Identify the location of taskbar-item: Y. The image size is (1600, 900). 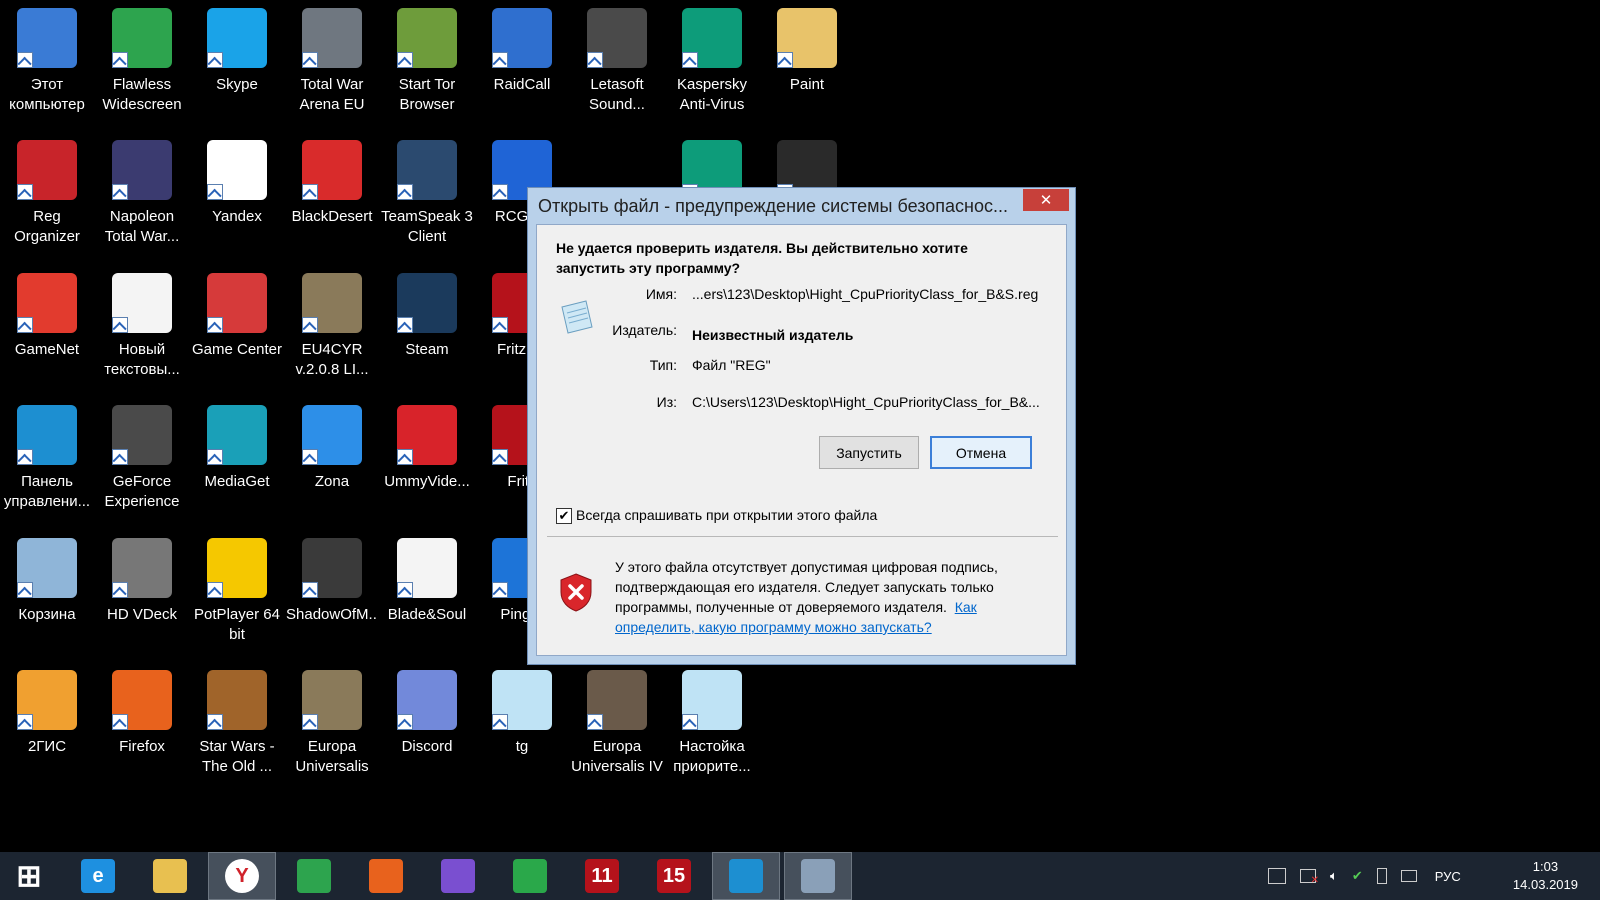
(242, 876).